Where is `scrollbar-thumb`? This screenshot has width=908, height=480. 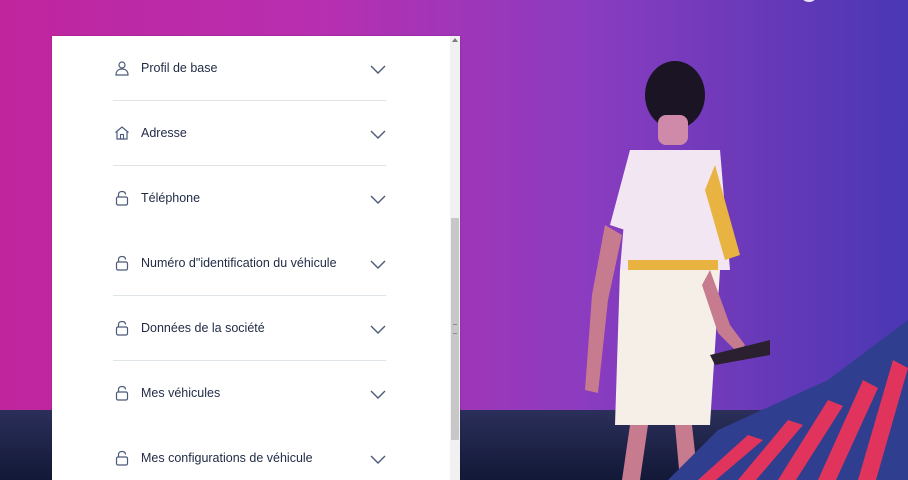 scrollbar-thumb is located at coordinates (455, 329).